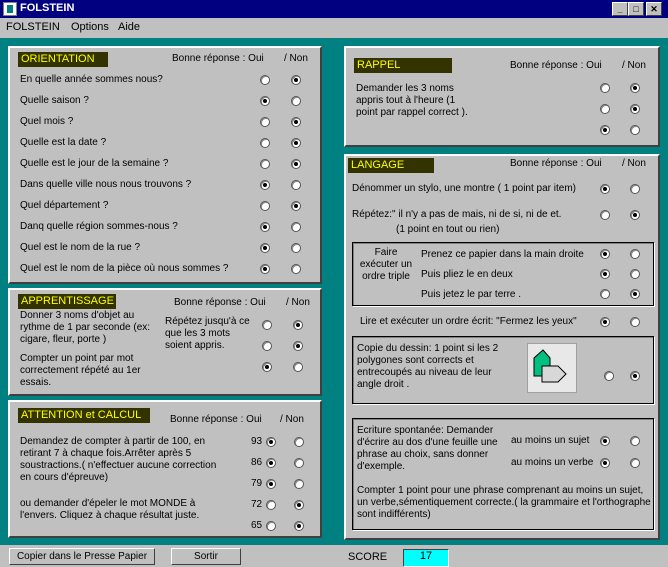  I want to click on calcul-93-non-radio, so click(299, 442).